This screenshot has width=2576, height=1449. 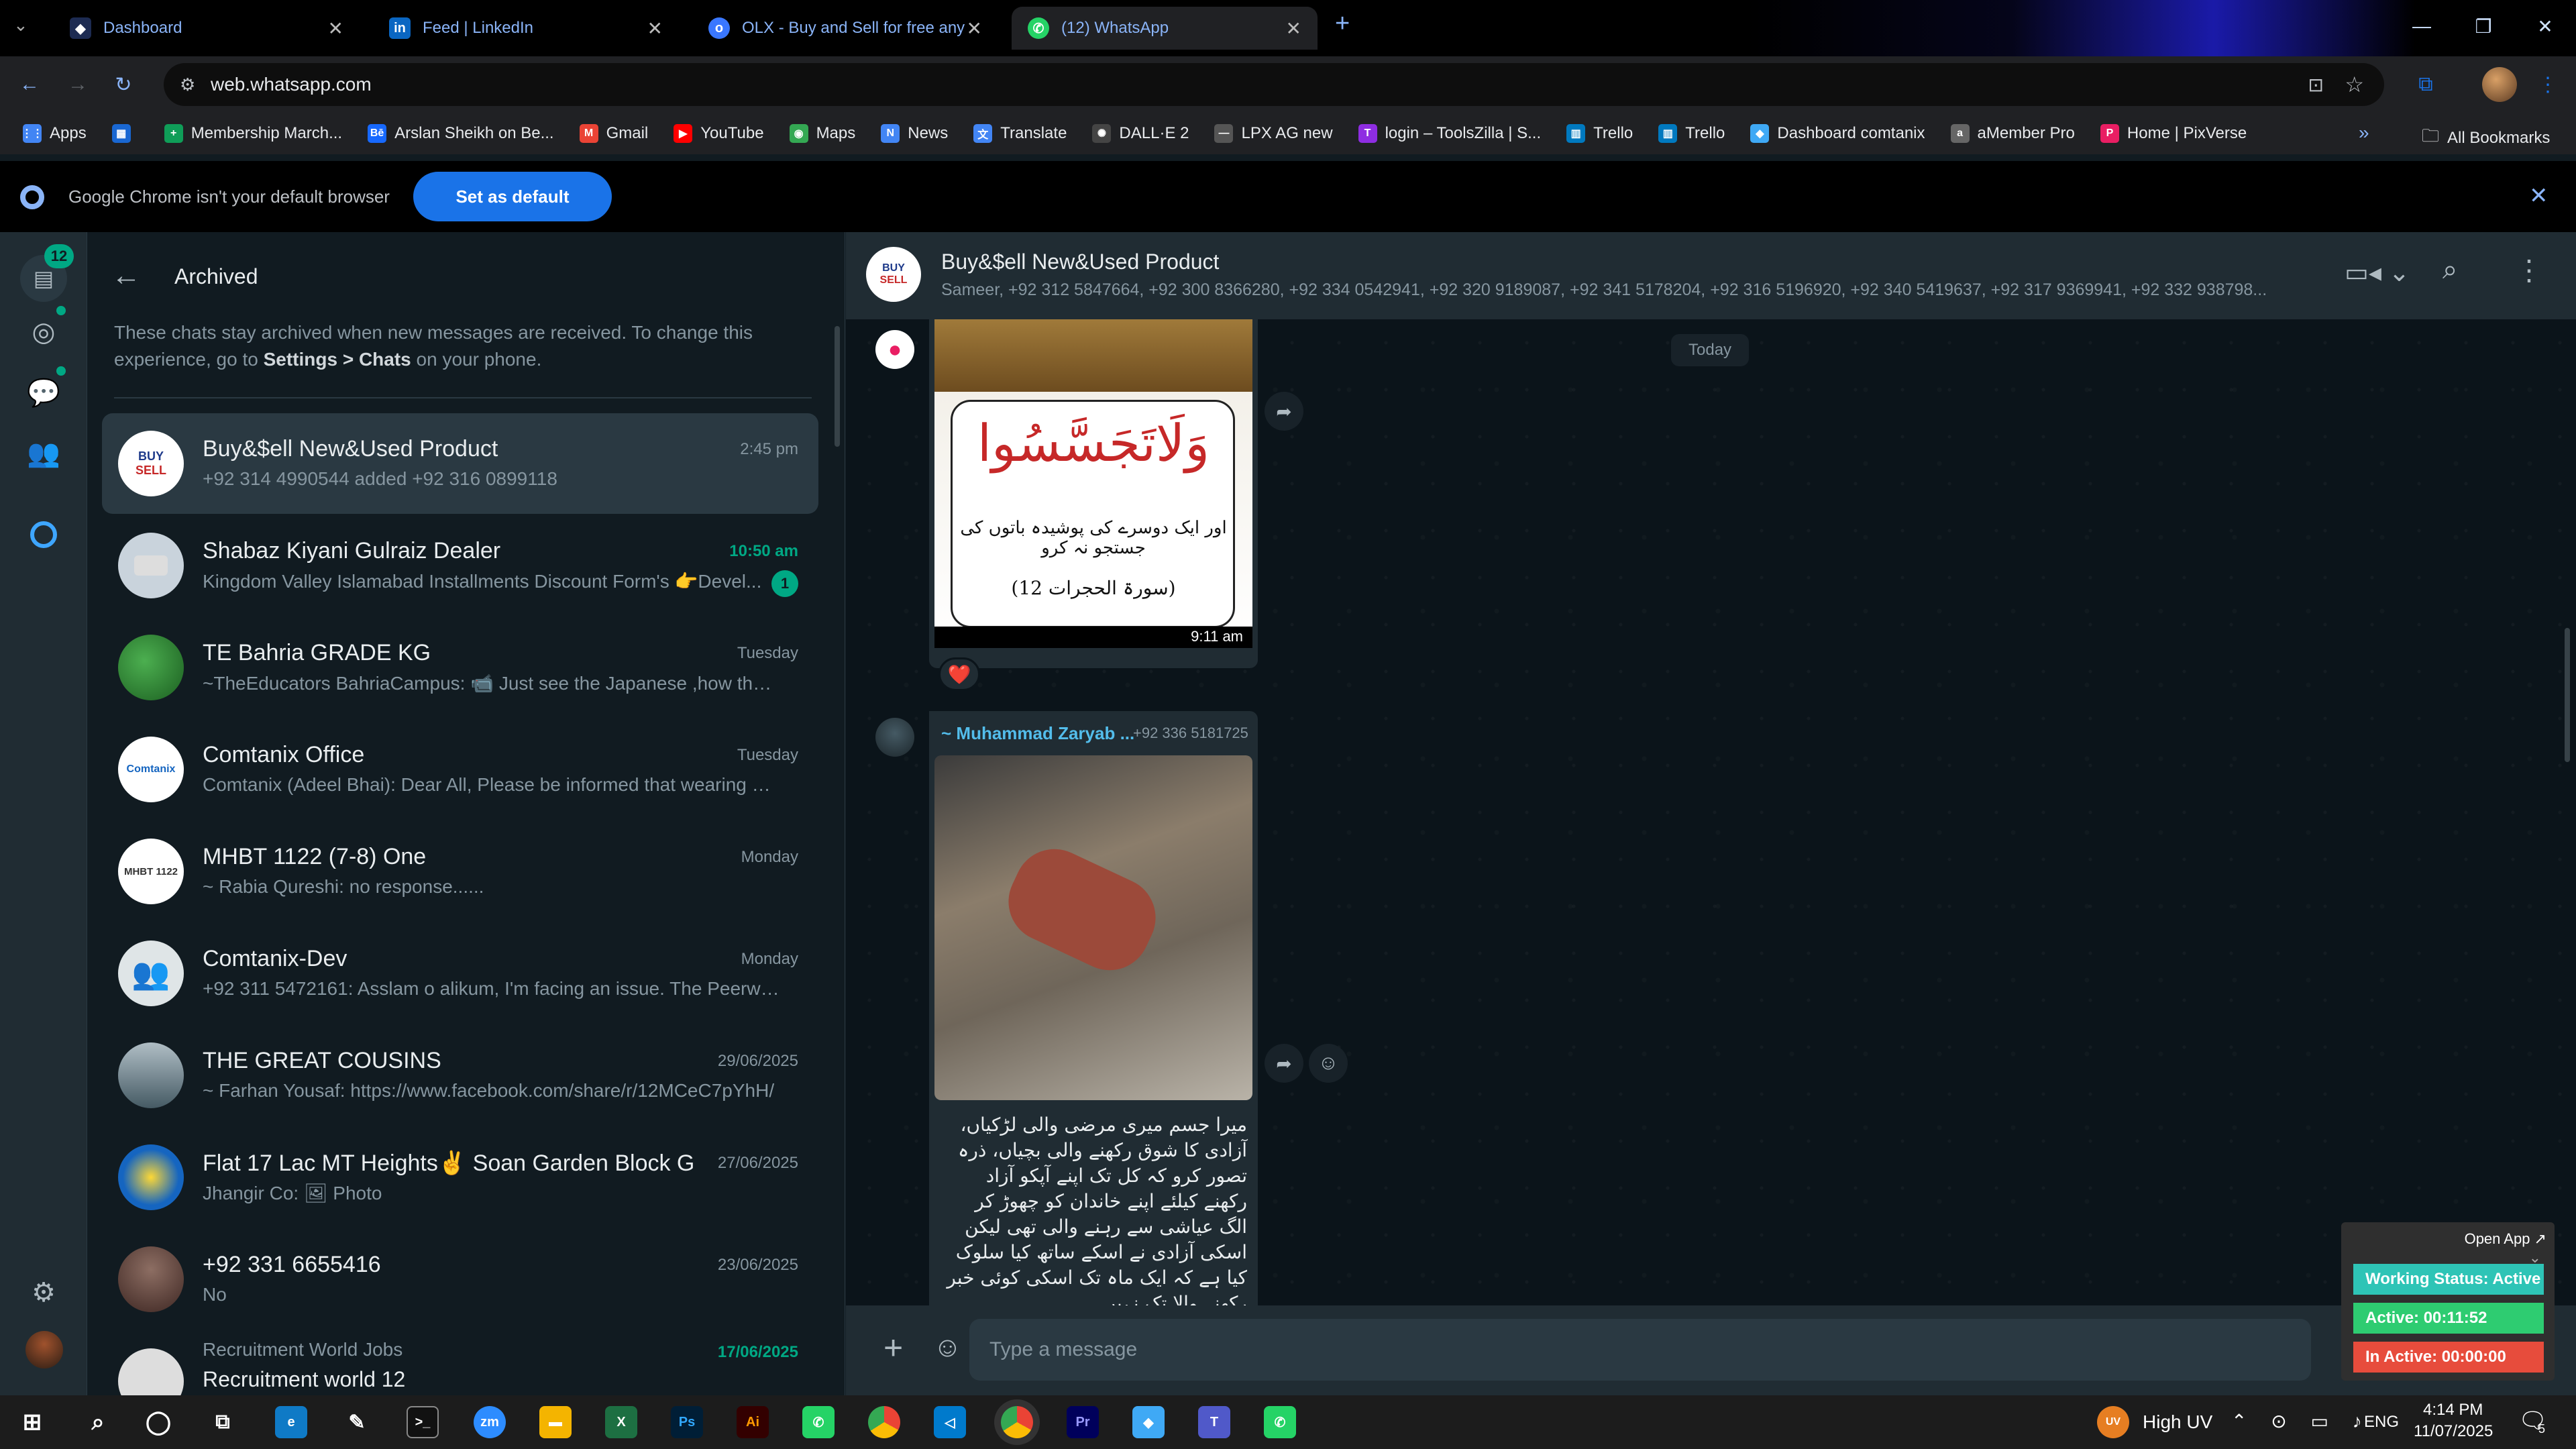 I want to click on status-icon: ◎, so click(x=43, y=332).